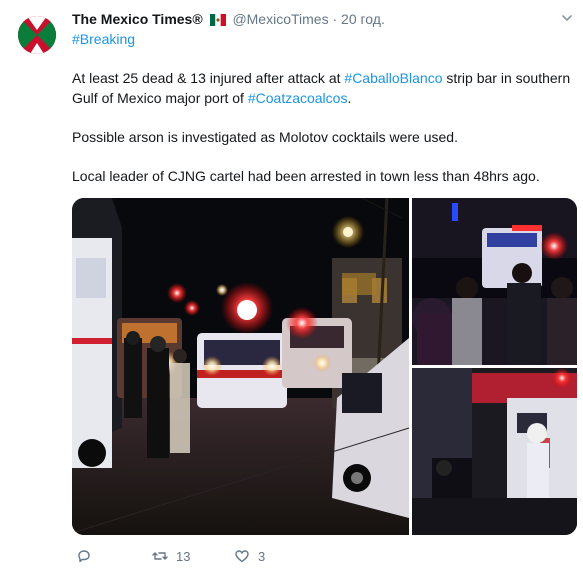 This screenshot has width=583, height=568. What do you see at coordinates (363, 19) in the screenshot?
I see `tweet-timestamp: 20 год.` at bounding box center [363, 19].